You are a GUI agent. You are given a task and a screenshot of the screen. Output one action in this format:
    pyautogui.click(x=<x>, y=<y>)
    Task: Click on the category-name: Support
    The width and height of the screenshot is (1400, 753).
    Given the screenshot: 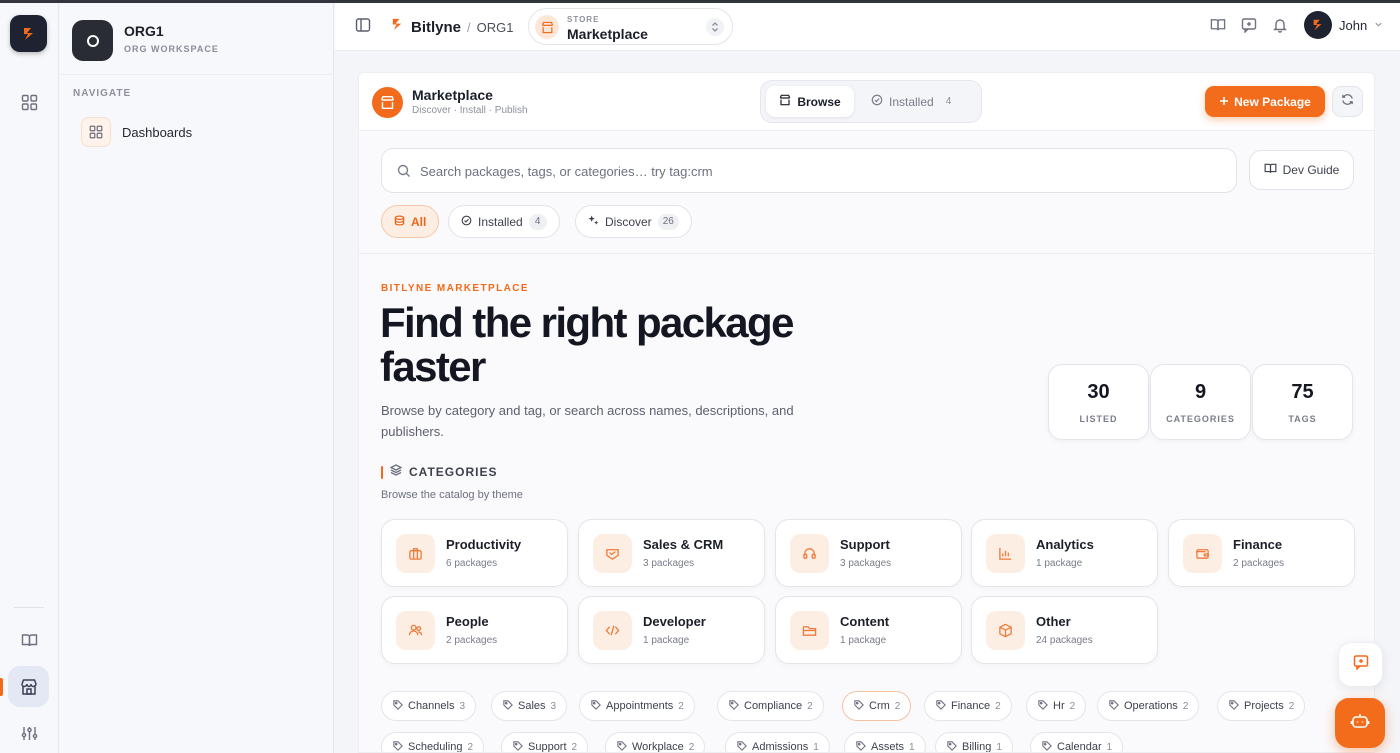 What is the action you would take?
    pyautogui.click(x=865, y=544)
    